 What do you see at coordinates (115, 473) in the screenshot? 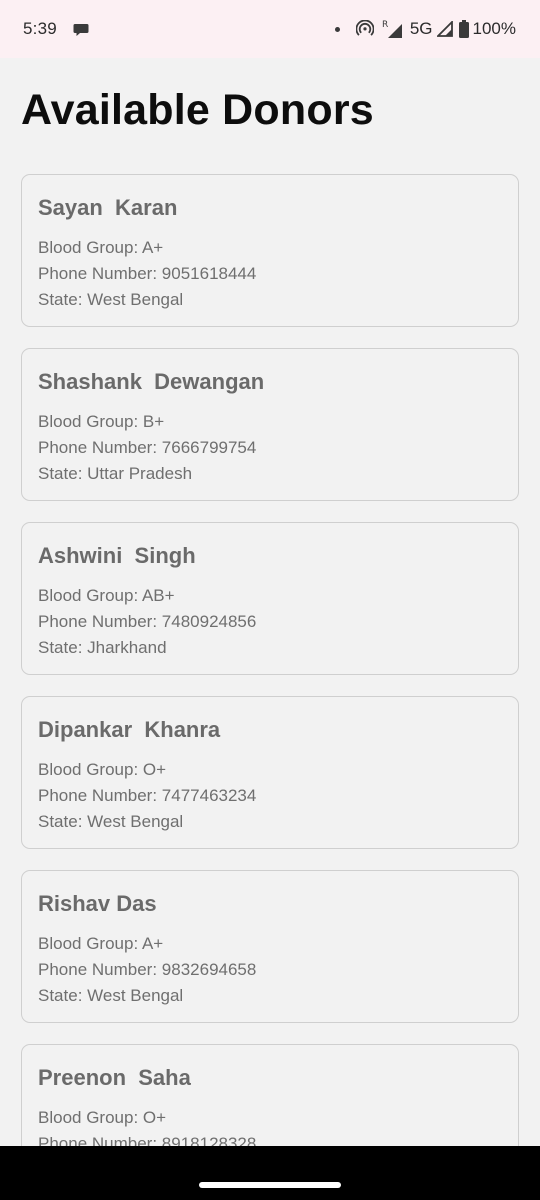
I see `donor-state: State: Uttar Pradesh` at bounding box center [115, 473].